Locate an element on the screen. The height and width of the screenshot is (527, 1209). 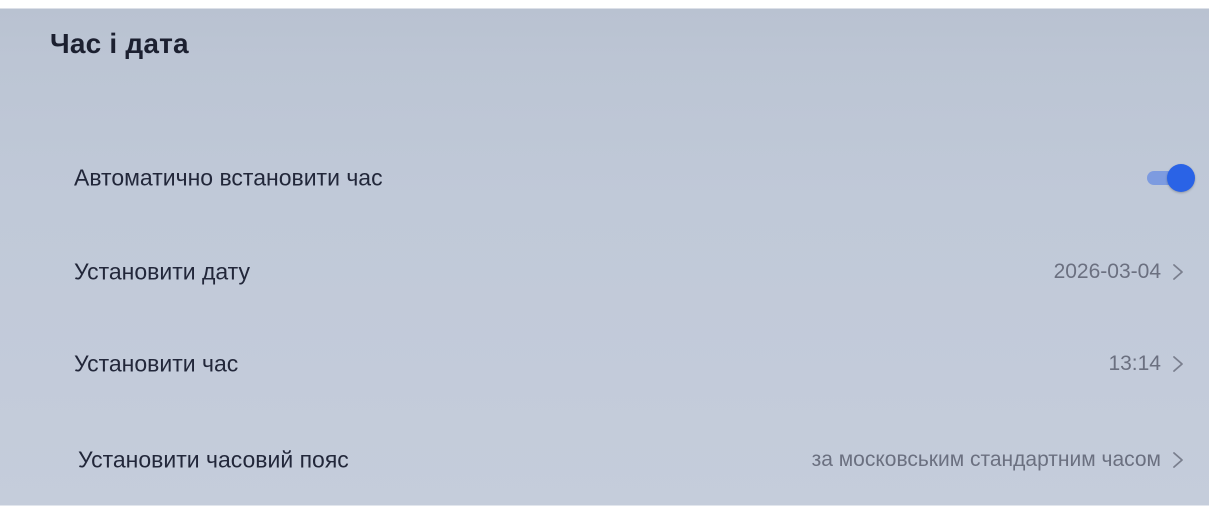
set-timezone-value-group: за московським стандартним часом is located at coordinates (998, 460).